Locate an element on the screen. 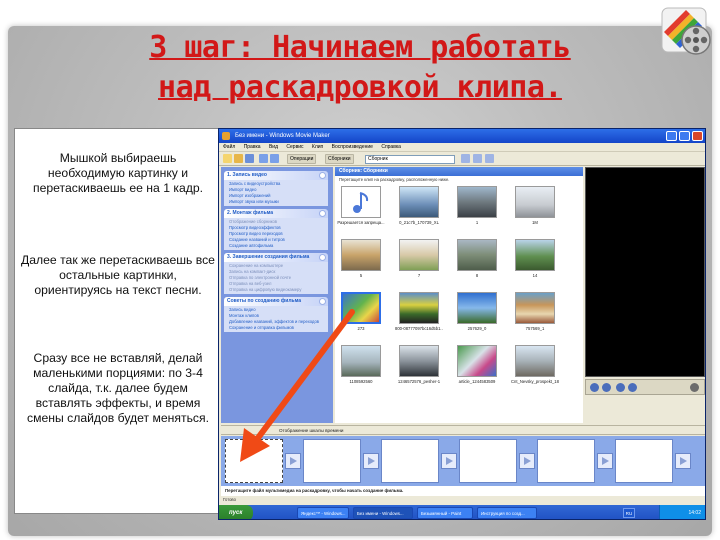 This screenshot has width=720, height=540. task-link: Отправка на цифровую видеокамеру is located at coordinates (265, 289).